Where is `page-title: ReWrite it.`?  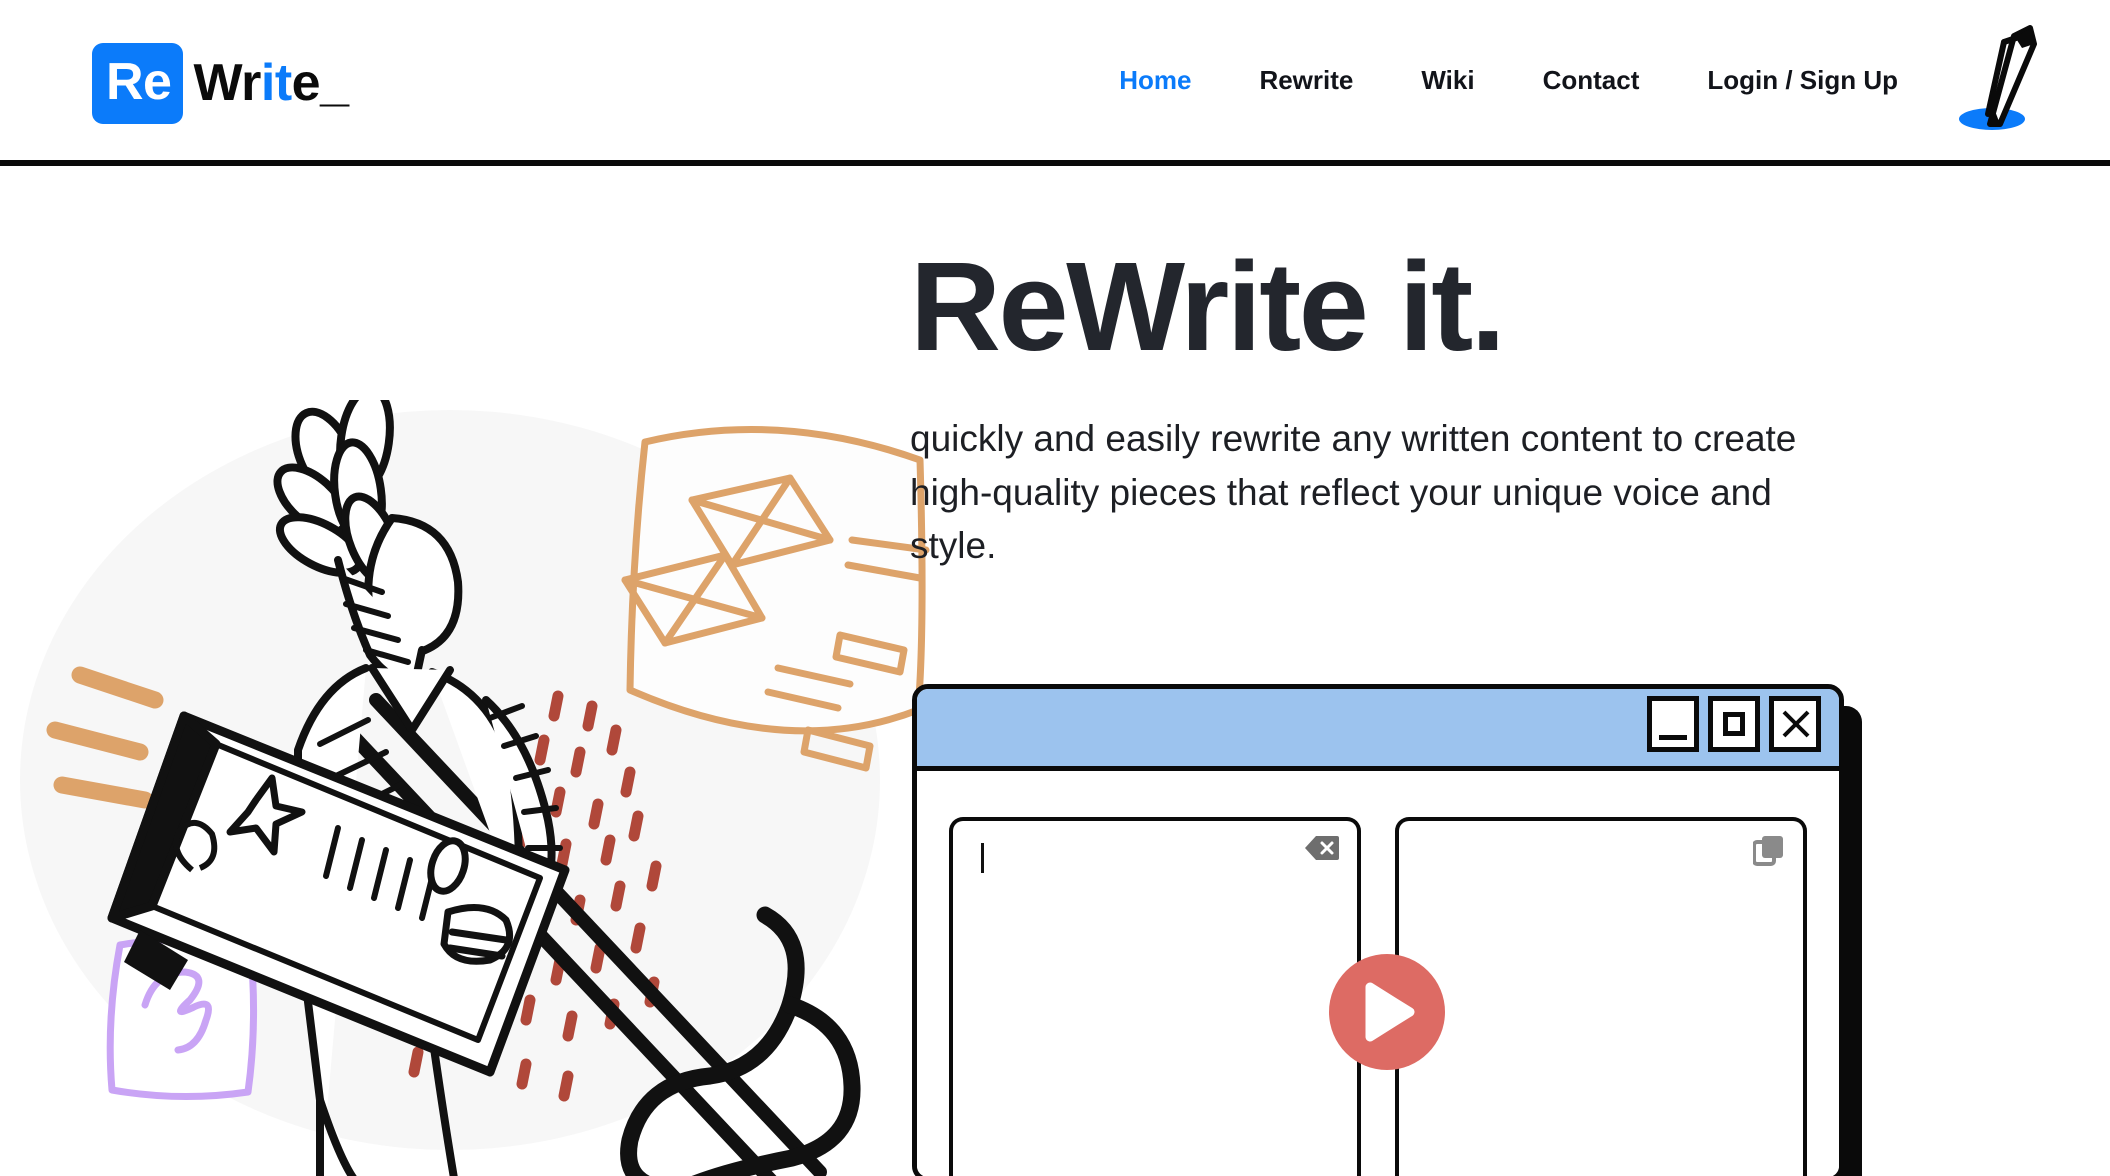 page-title: ReWrite it. is located at coordinates (1208, 306).